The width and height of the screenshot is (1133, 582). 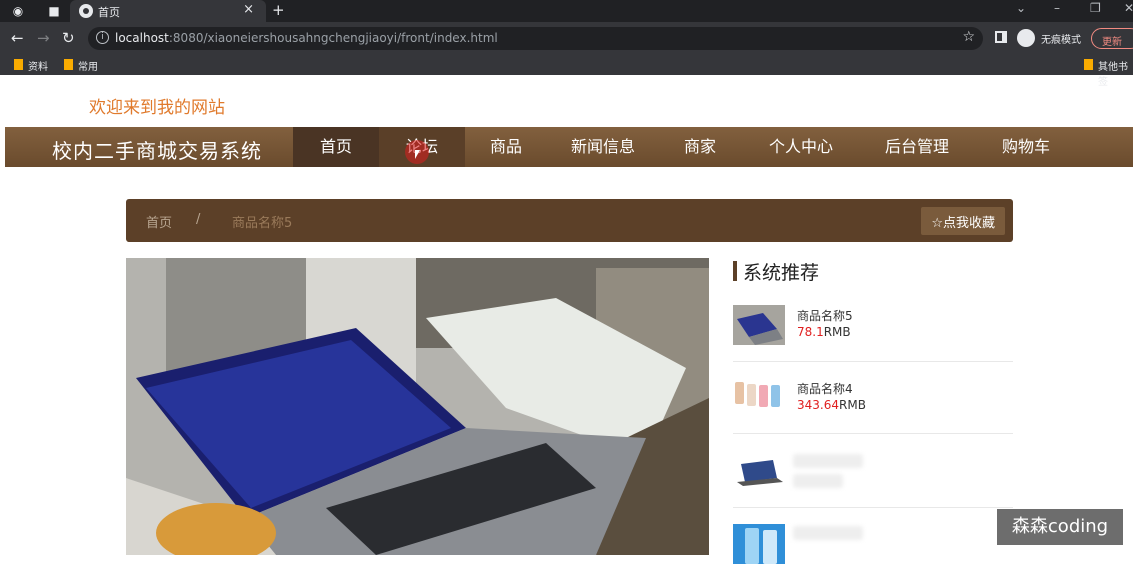 I want to click on nav-home: 首页, so click(x=336, y=147).